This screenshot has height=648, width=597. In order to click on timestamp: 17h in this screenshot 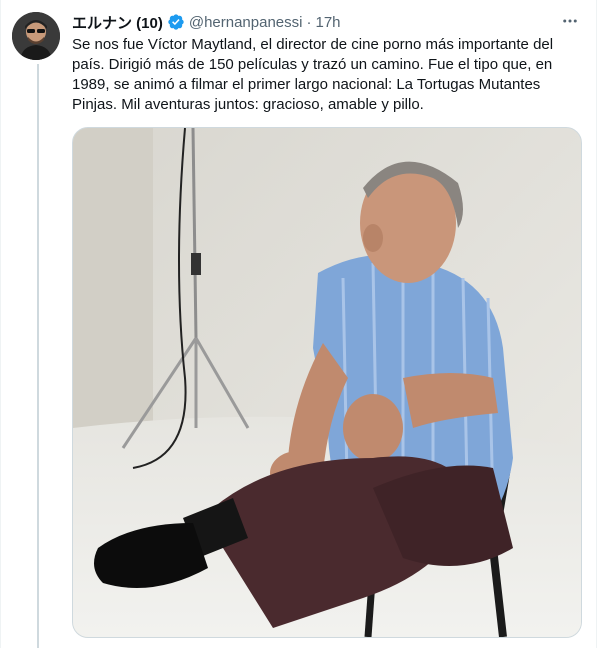, I will do `click(327, 22)`.